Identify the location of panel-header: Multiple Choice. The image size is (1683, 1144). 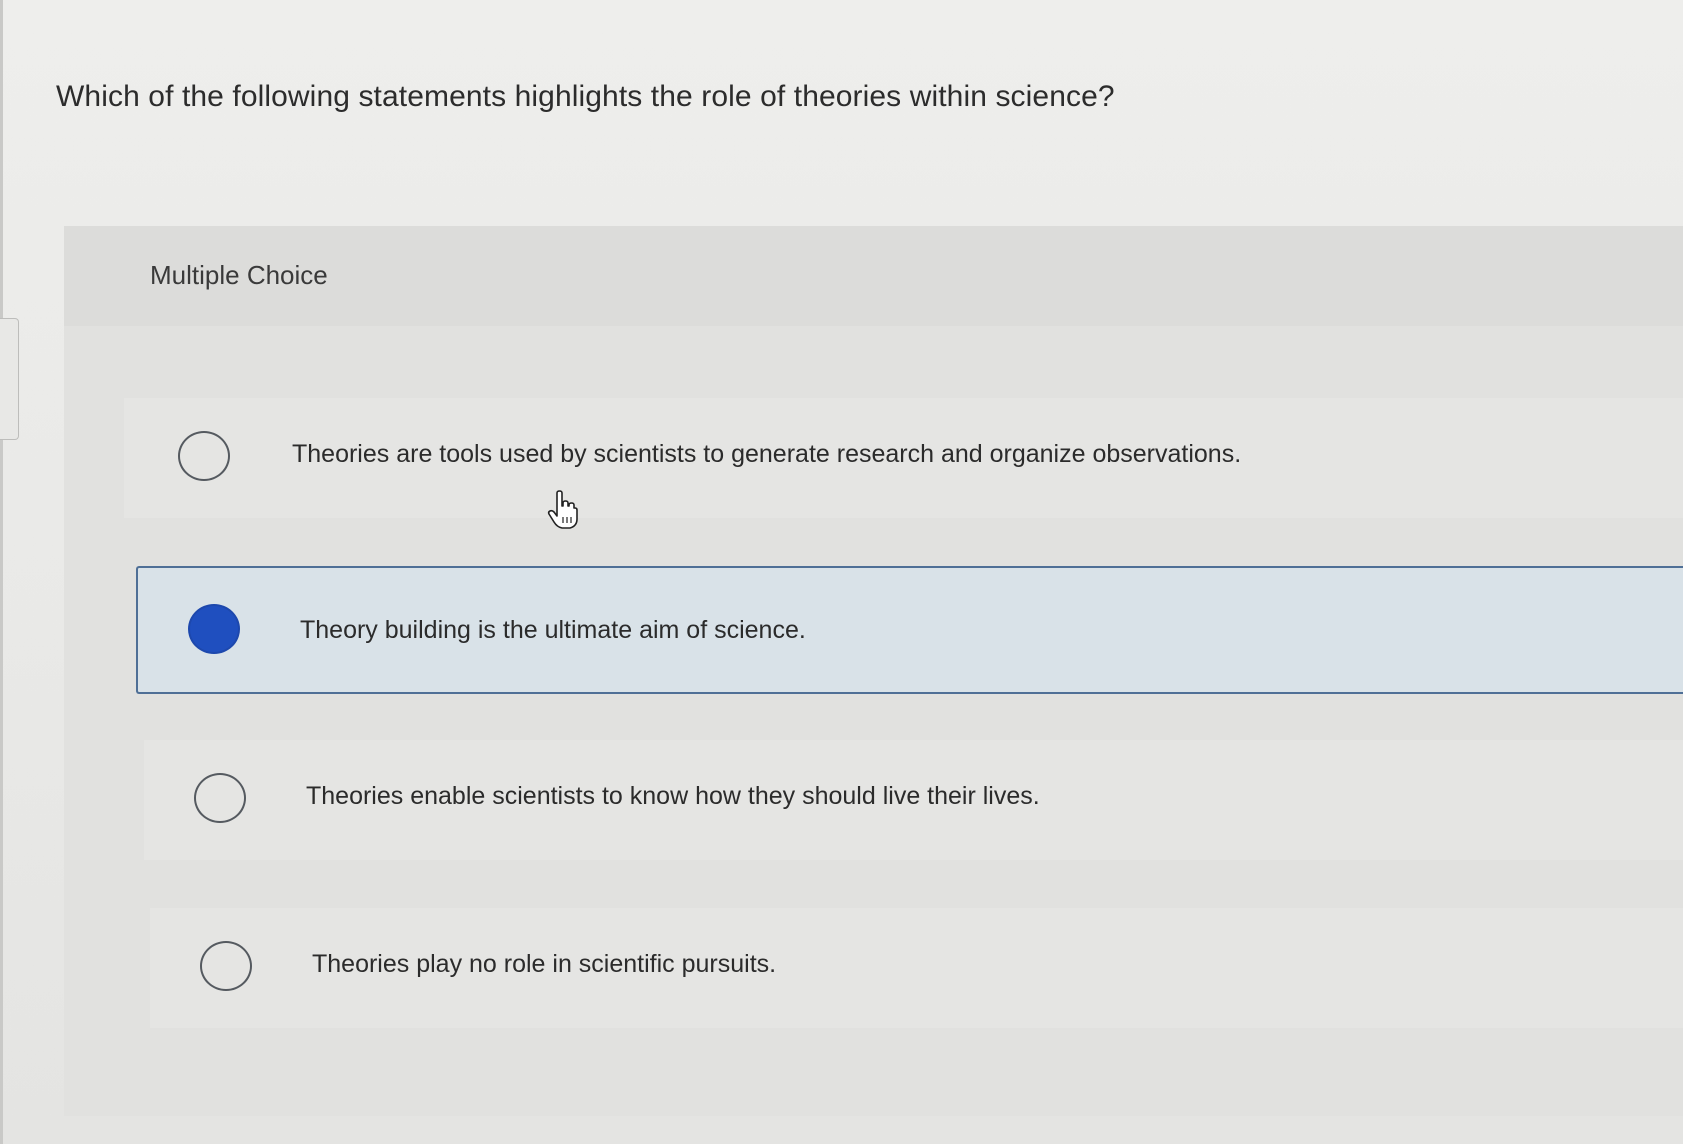
(873, 276).